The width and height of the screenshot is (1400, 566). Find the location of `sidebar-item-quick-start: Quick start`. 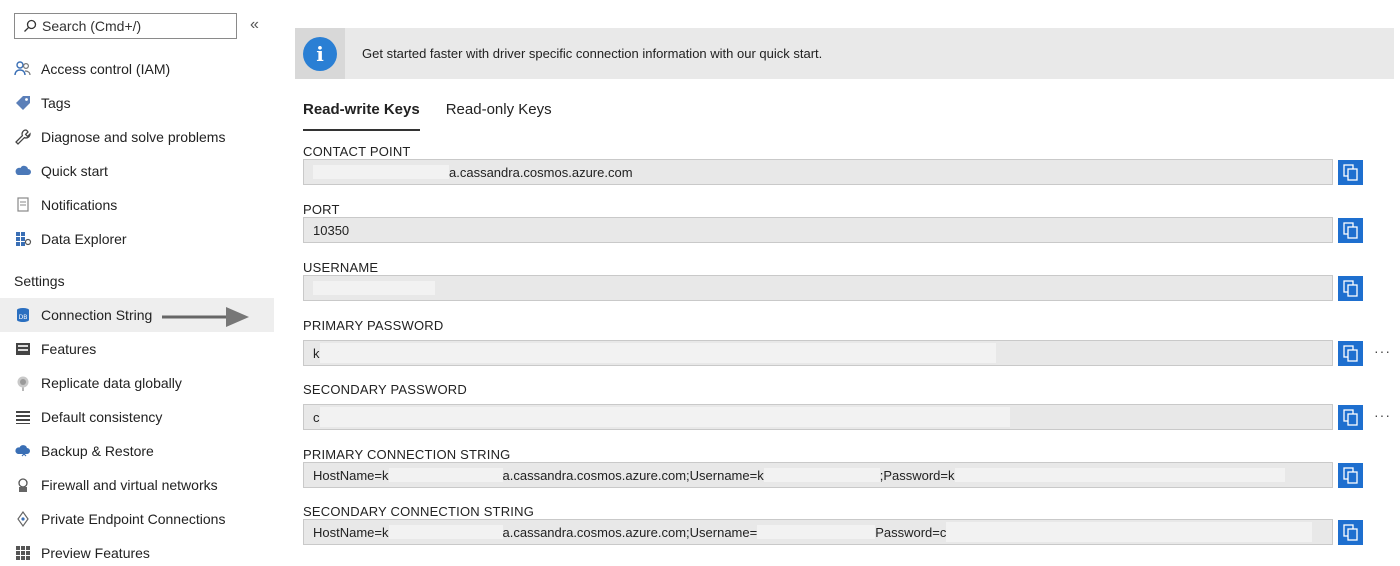

sidebar-item-quick-start: Quick start is located at coordinates (137, 171).